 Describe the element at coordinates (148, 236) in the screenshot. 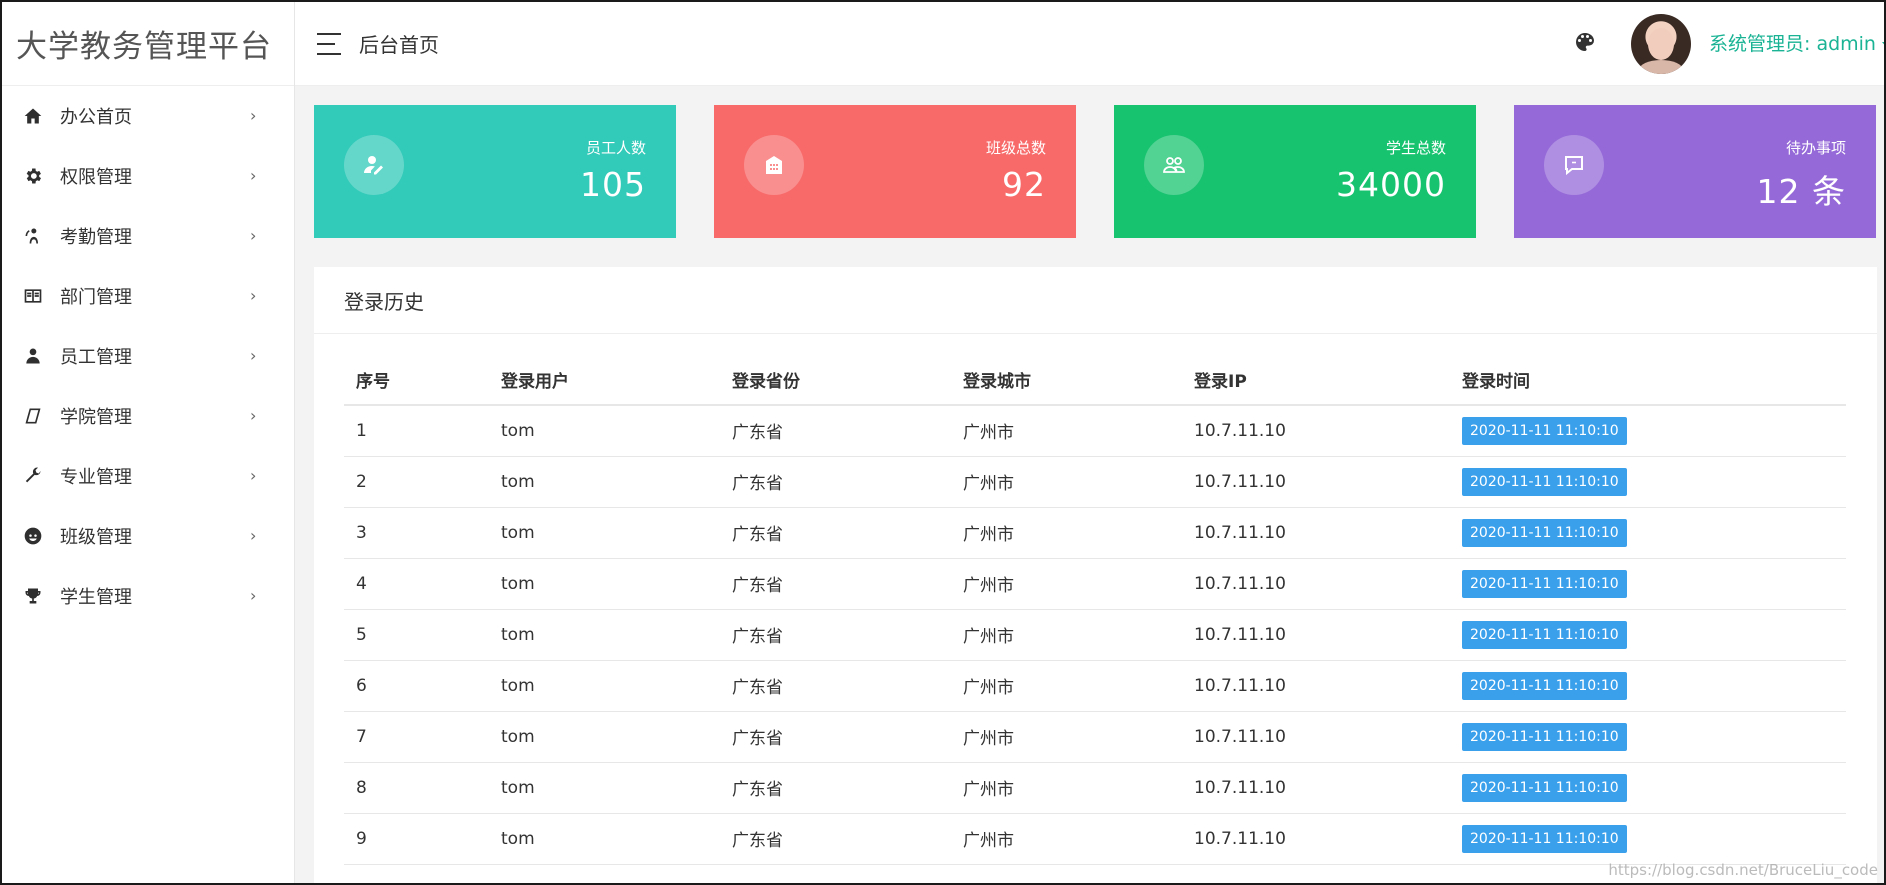

I see `sidebar-item-attendance: 考勤管理 ›` at that location.